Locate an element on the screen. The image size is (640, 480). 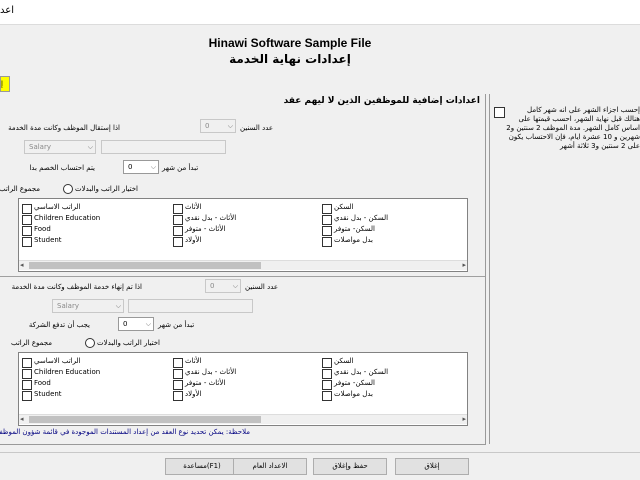
termination-choose-radio is located at coordinates (90, 343).